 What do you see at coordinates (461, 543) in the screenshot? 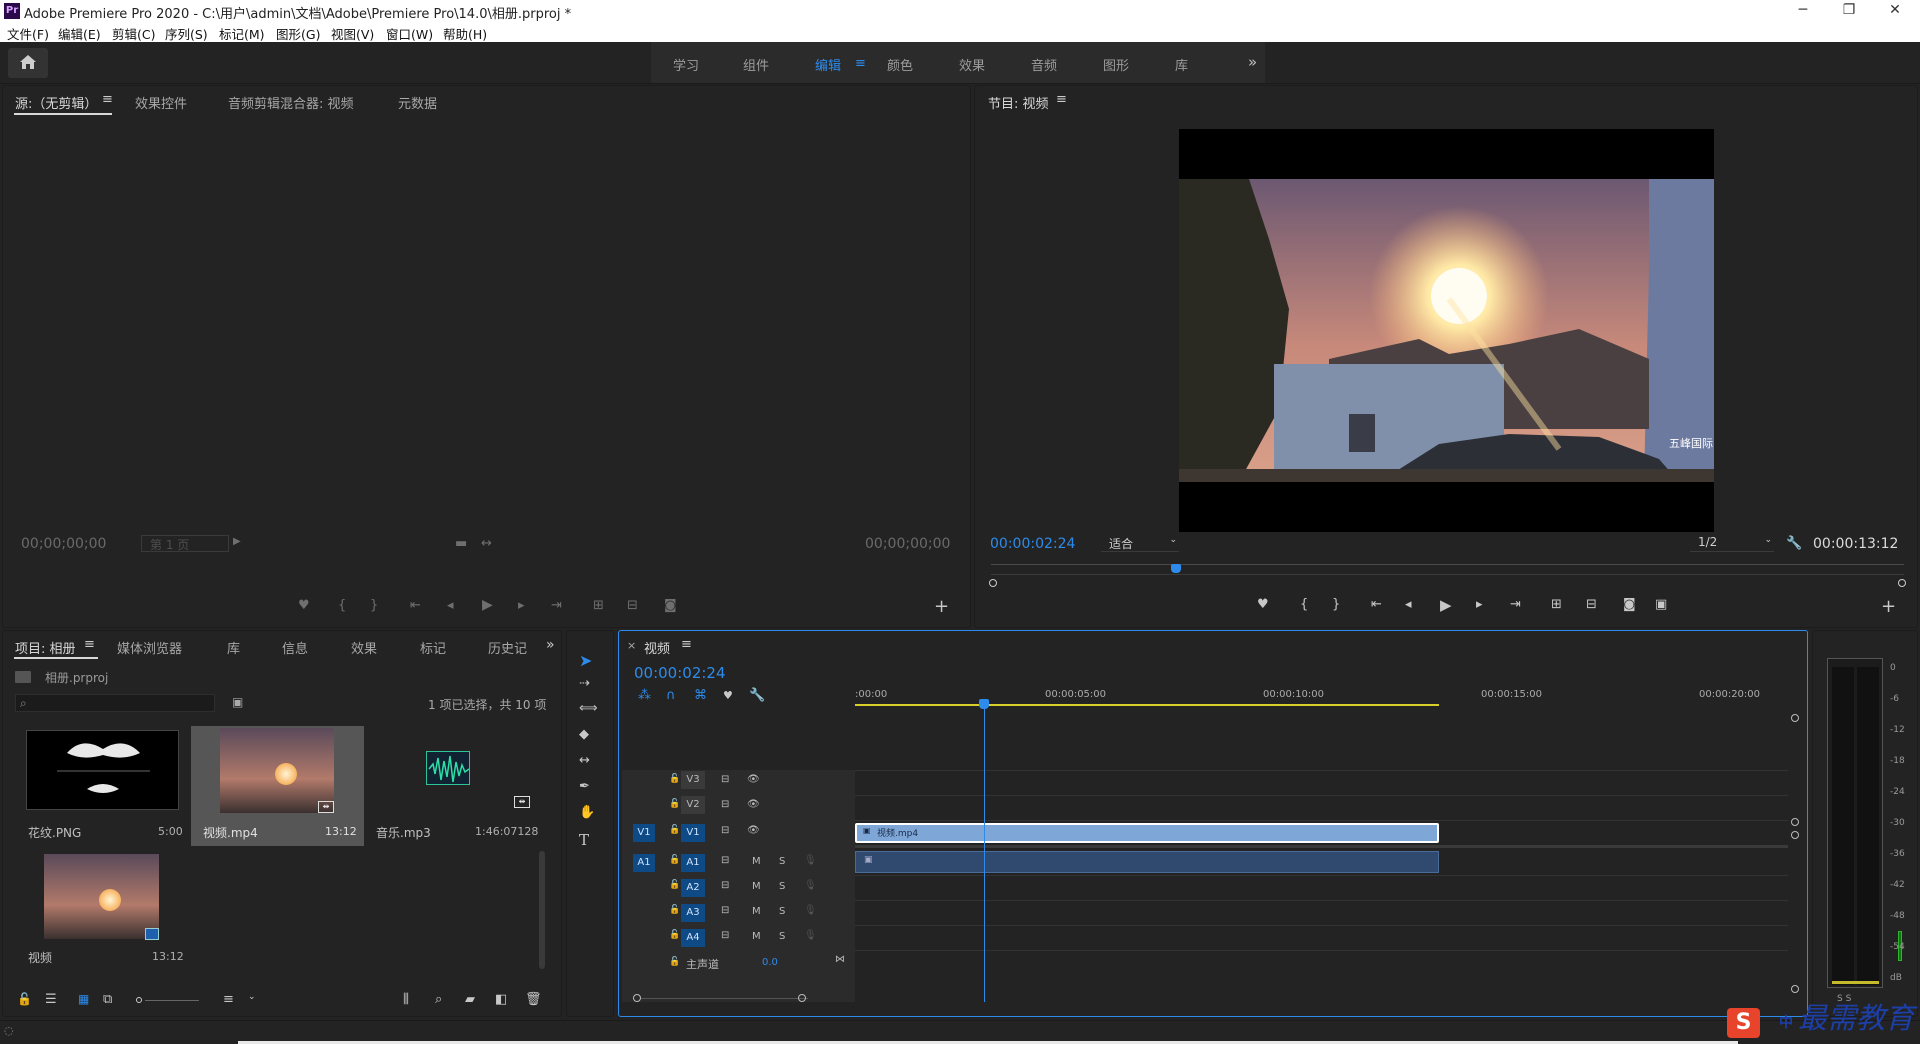
I see `source-settings-icon: ▬` at bounding box center [461, 543].